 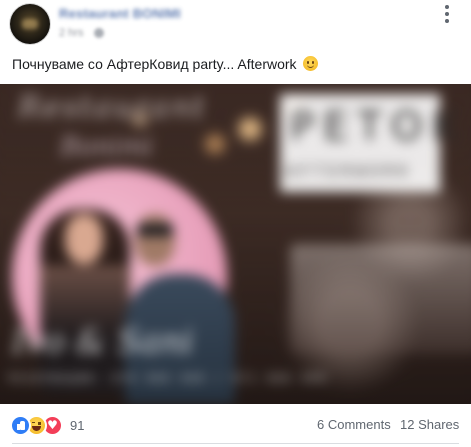 What do you see at coordinates (235, 443) in the screenshot?
I see `footer-divider` at bounding box center [235, 443].